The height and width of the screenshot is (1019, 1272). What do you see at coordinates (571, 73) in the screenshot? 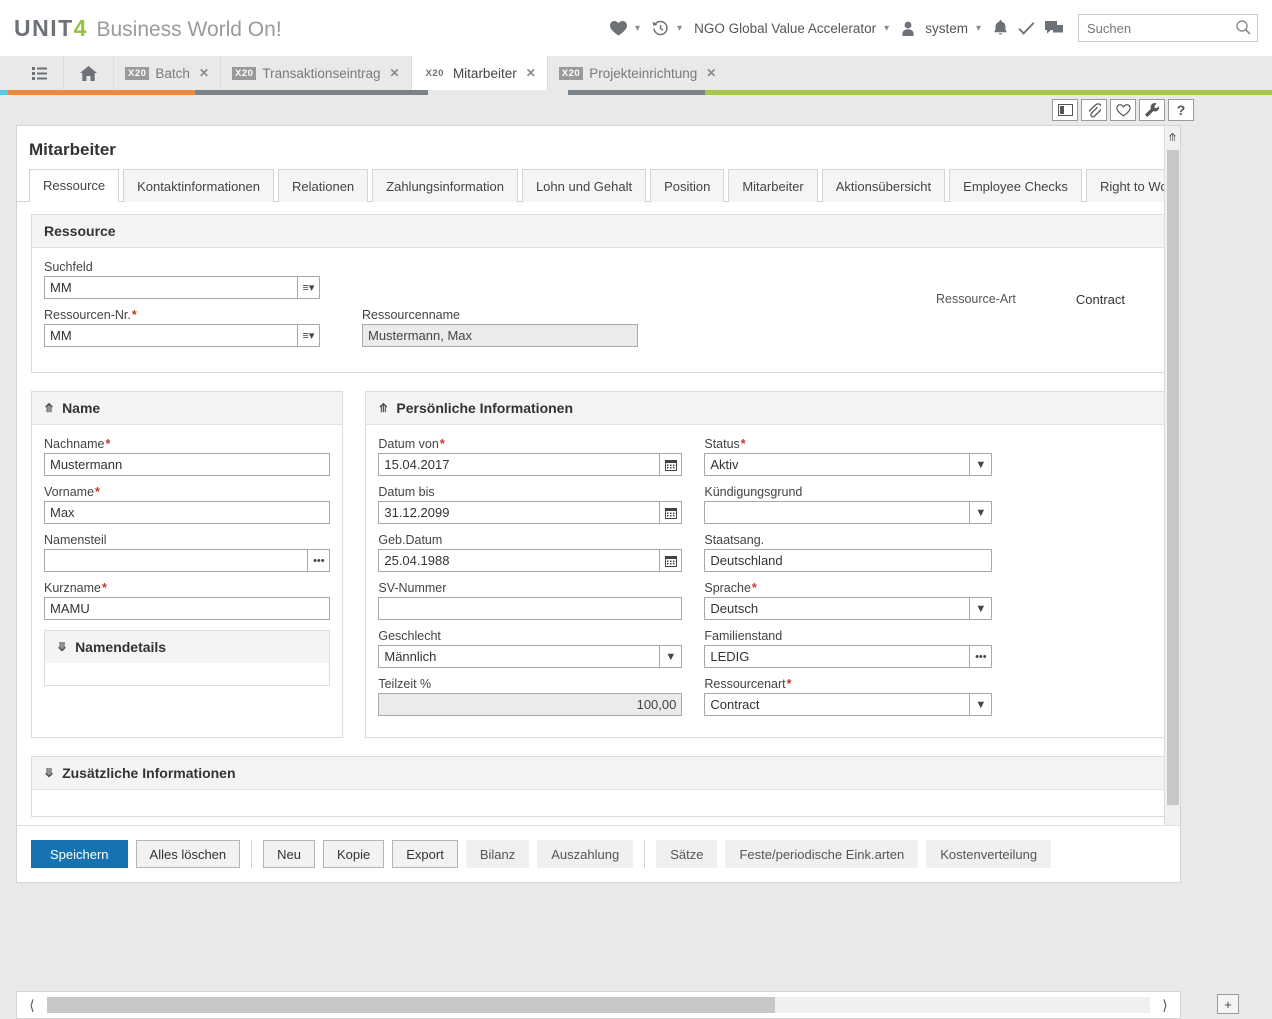
I see `doc-tab-badge: X20` at bounding box center [571, 73].